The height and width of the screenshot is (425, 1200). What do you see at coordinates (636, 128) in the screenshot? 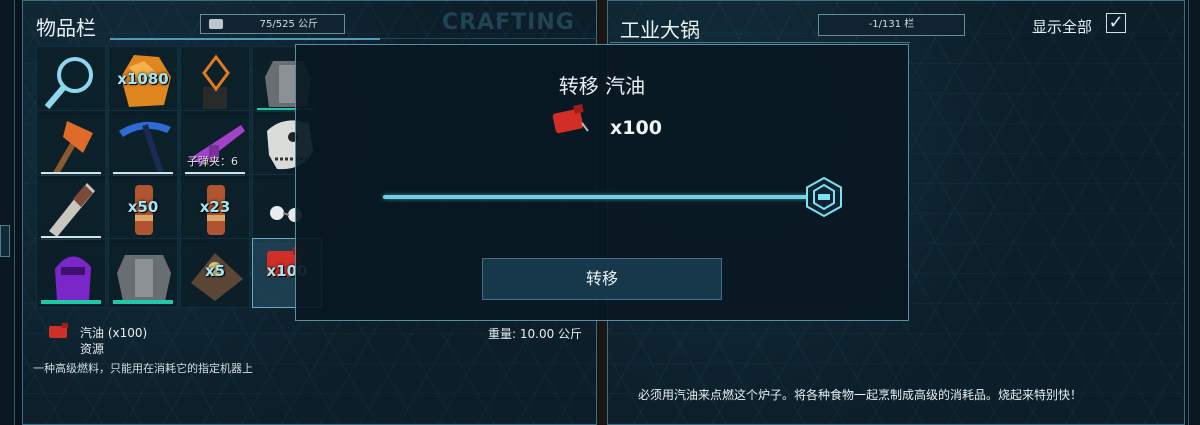
I see `transfer-quantity: x100` at bounding box center [636, 128].